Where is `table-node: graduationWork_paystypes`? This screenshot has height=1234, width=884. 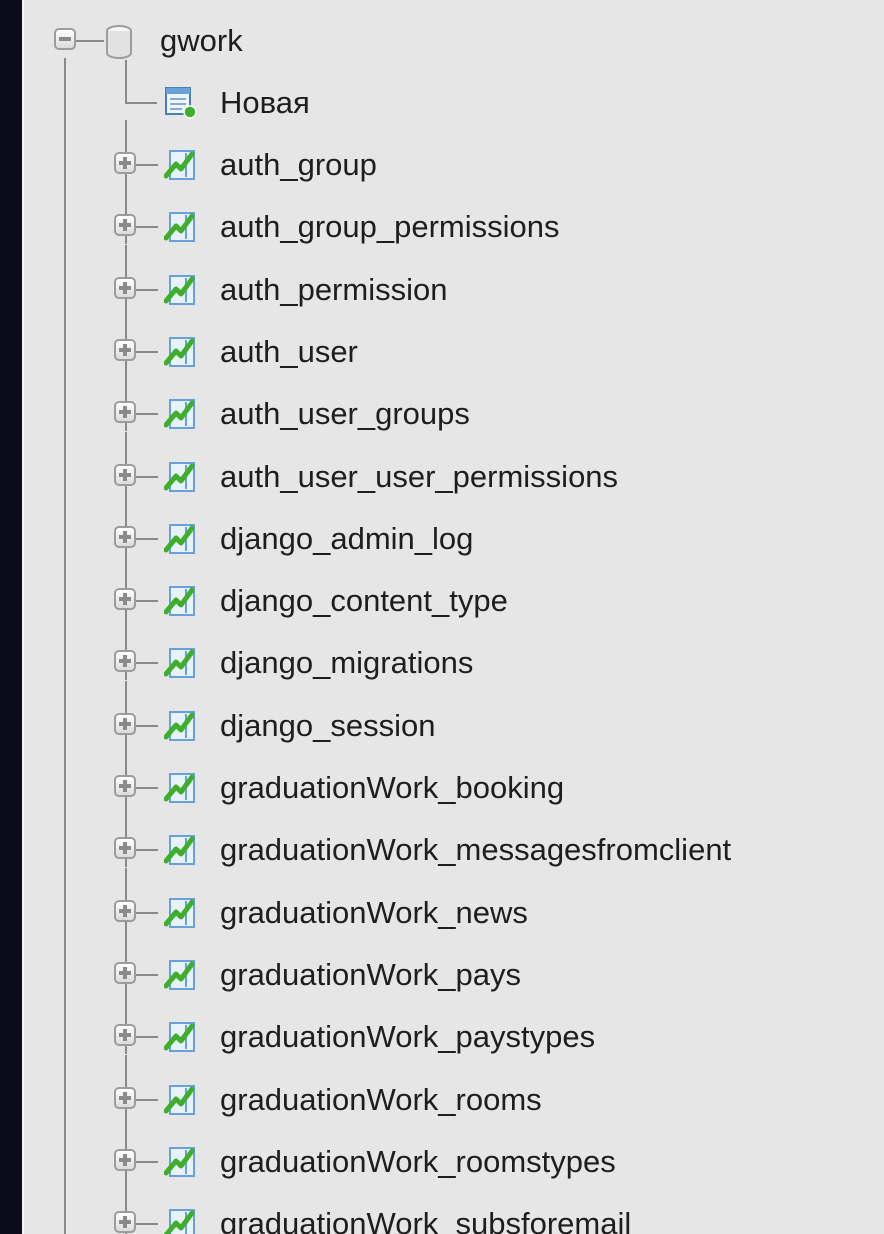 table-node: graduationWork_paystypes is located at coordinates (454, 1032).